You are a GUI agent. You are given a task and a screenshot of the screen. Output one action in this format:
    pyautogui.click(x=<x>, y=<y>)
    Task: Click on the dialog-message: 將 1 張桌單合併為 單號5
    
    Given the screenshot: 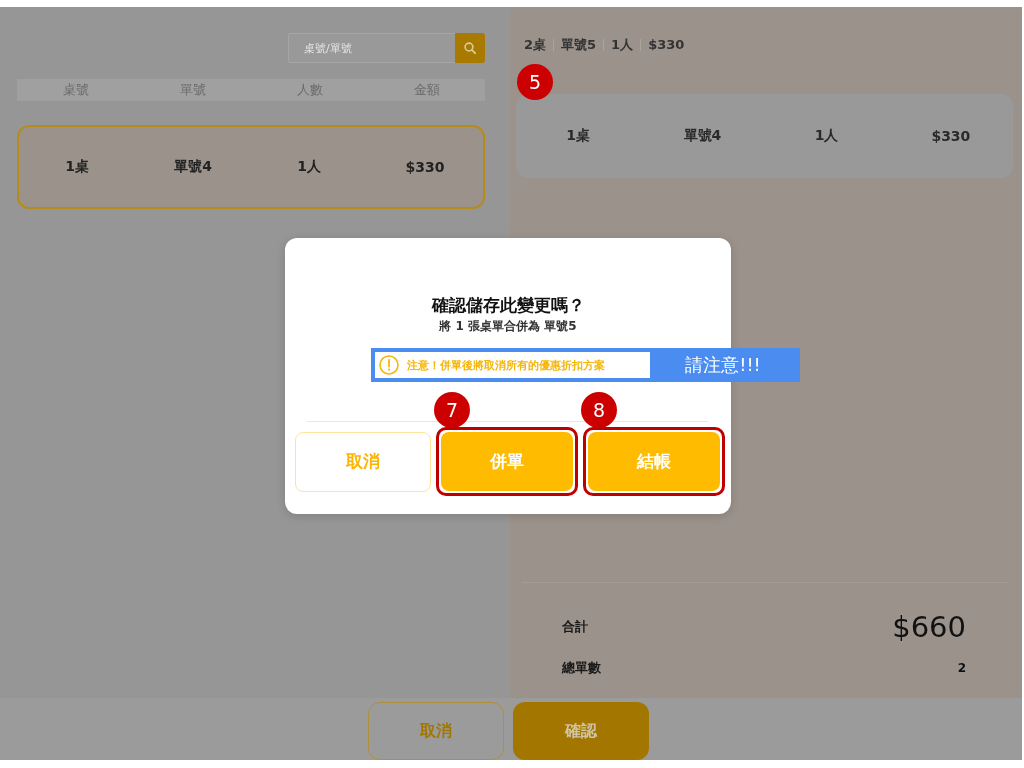 What is the action you would take?
    pyautogui.click(x=508, y=326)
    